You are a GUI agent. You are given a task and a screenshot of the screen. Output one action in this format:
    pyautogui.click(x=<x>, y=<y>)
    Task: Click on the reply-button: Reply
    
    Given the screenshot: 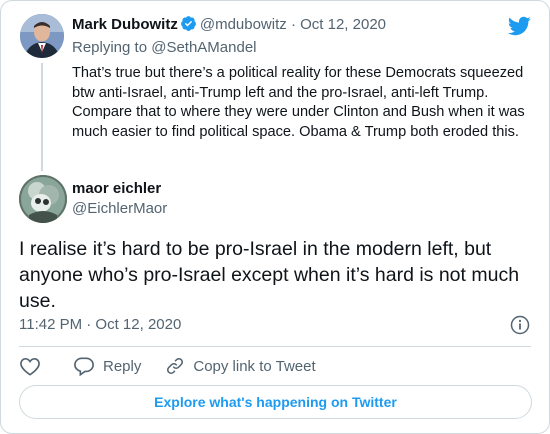 What is the action you would take?
    pyautogui.click(x=107, y=366)
    